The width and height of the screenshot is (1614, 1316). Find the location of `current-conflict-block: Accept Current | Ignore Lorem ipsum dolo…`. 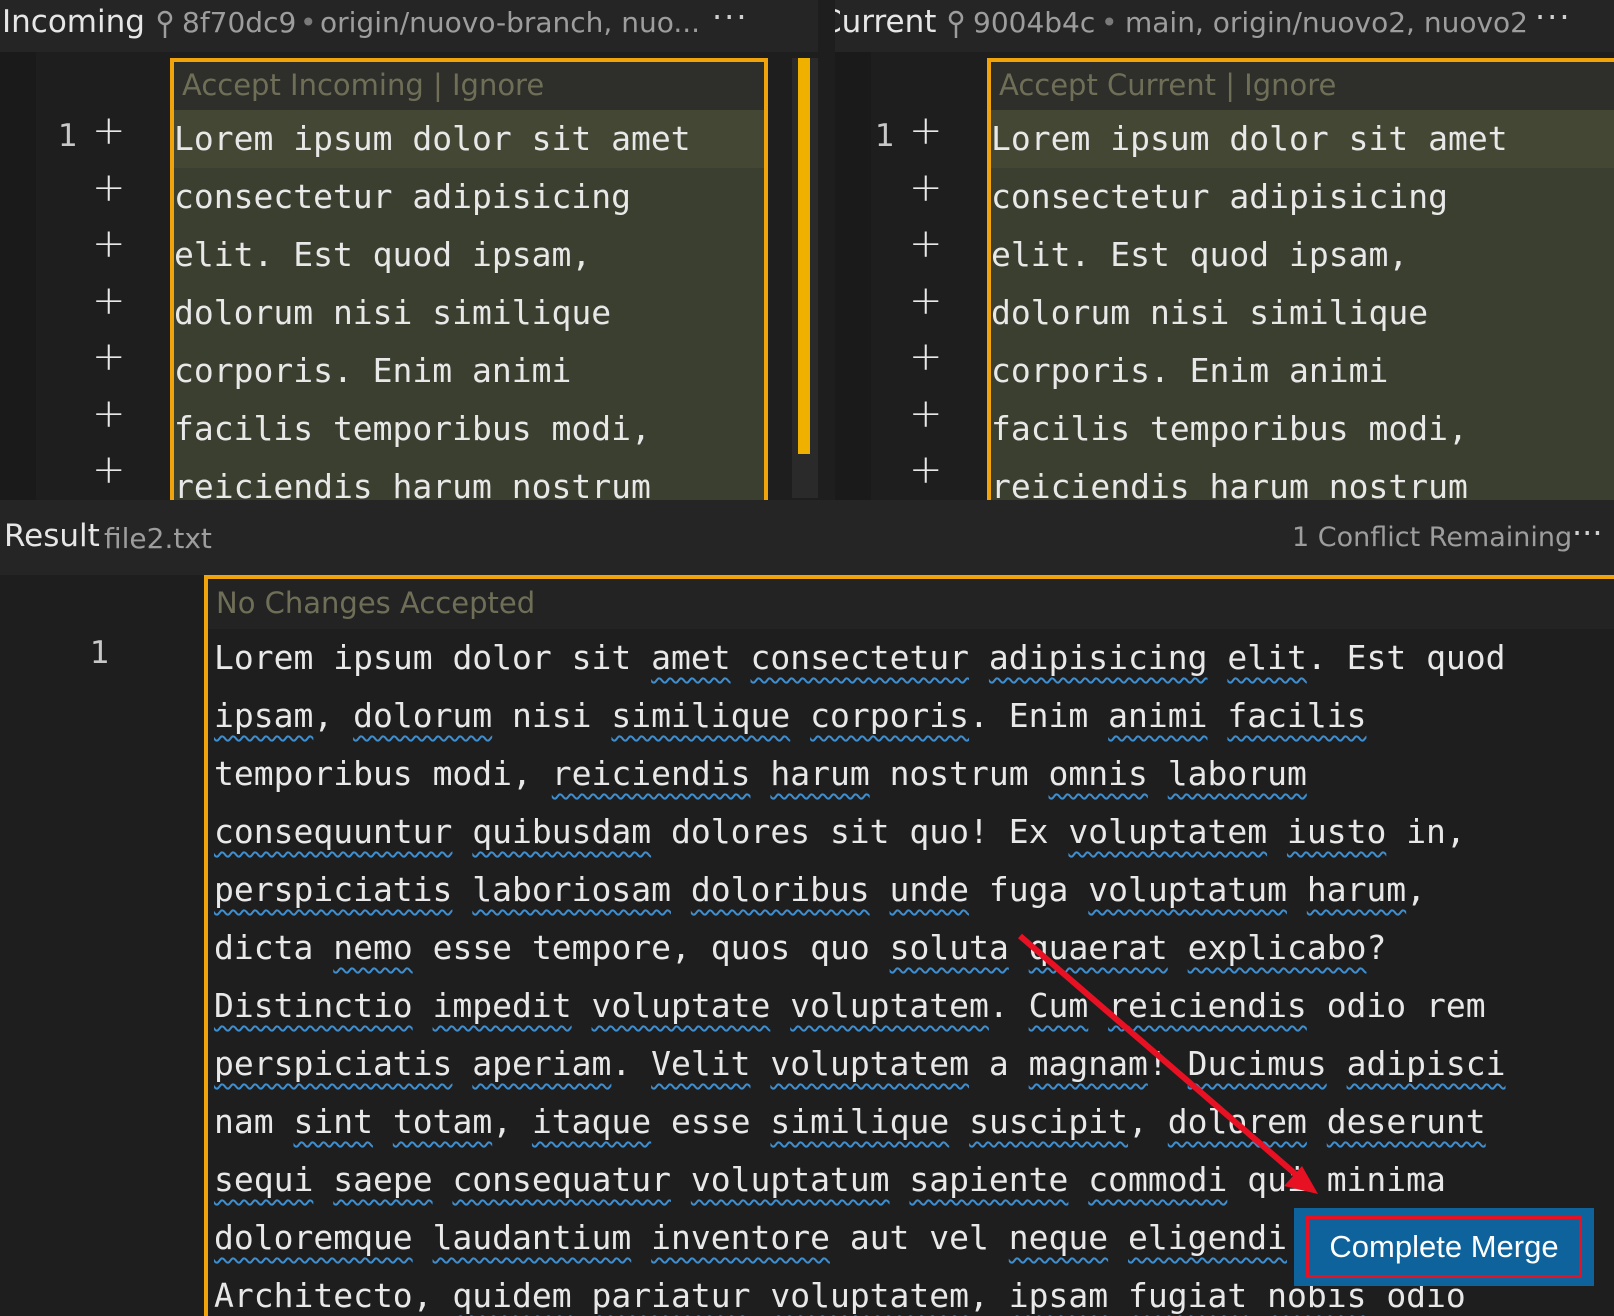

current-conflict-block: Accept Current | Ignore Lorem ipsum dolo… is located at coordinates (1300, 279).